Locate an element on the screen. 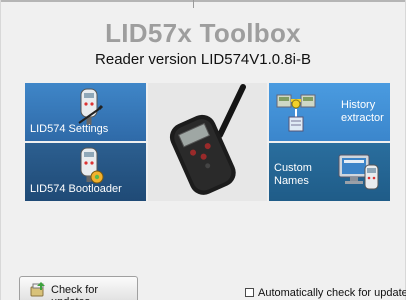 The height and width of the screenshot is (300, 406). handheld-reader-device-image is located at coordinates (207, 139).